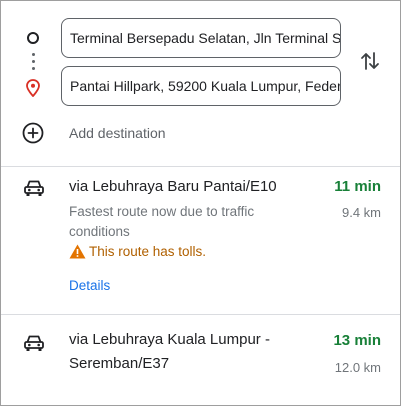 This screenshot has height=406, width=401. I want to click on warning-icon, so click(77, 251).